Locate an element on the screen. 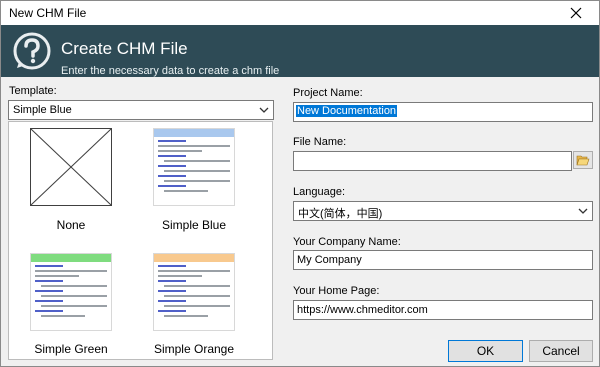 The image size is (600, 367). template-label-simple-green: Simple Green is located at coordinates (71, 349).